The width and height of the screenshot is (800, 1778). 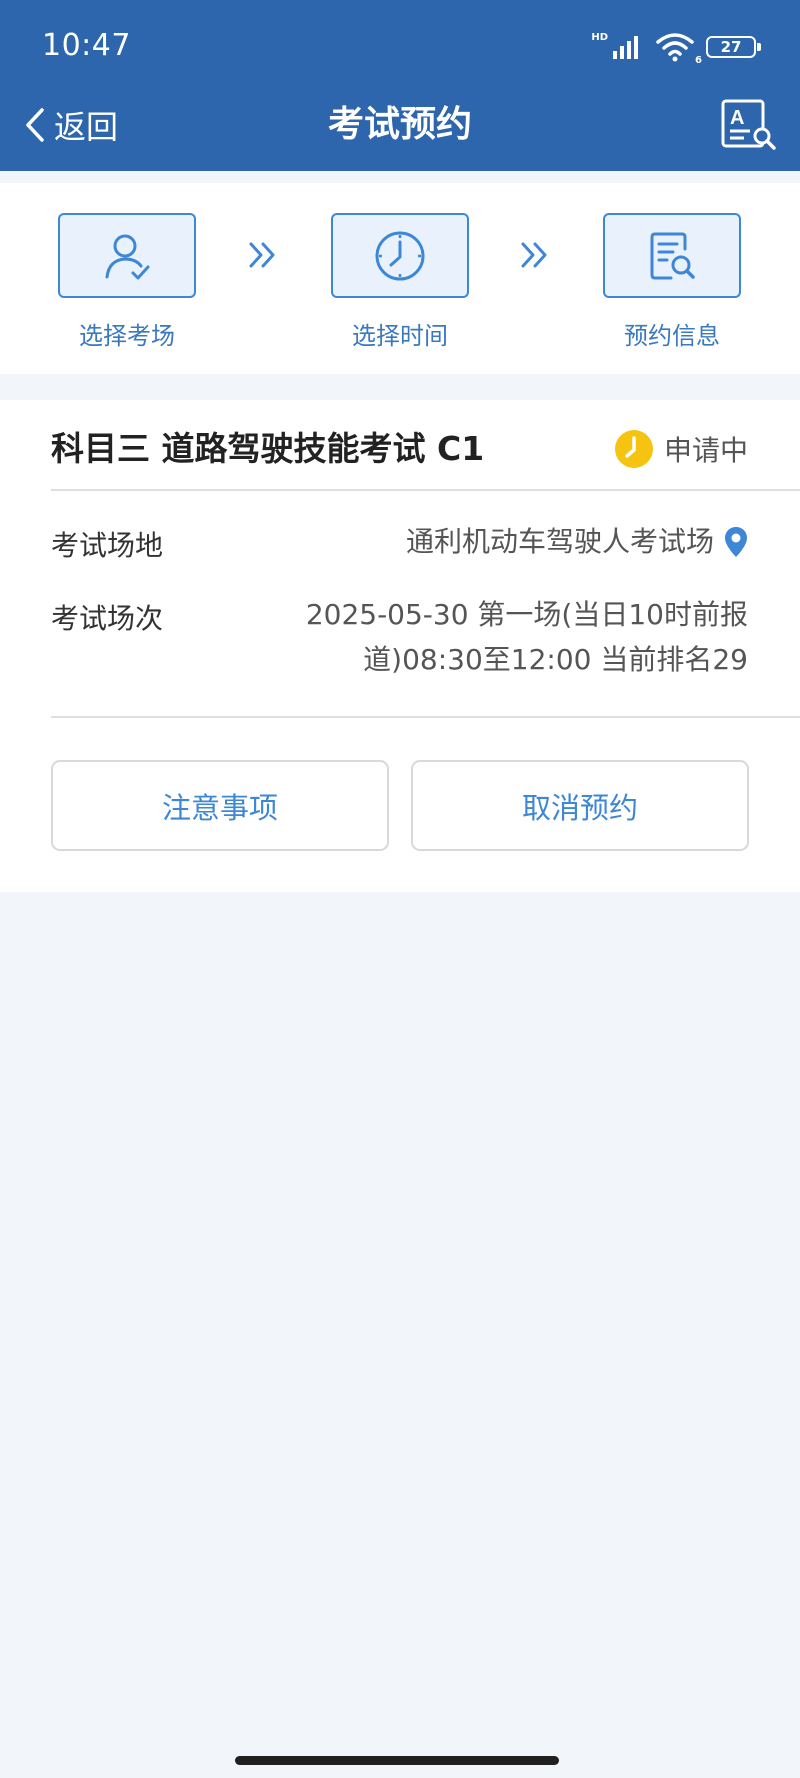 What do you see at coordinates (86, 127) in the screenshot?
I see `back-label: 返回` at bounding box center [86, 127].